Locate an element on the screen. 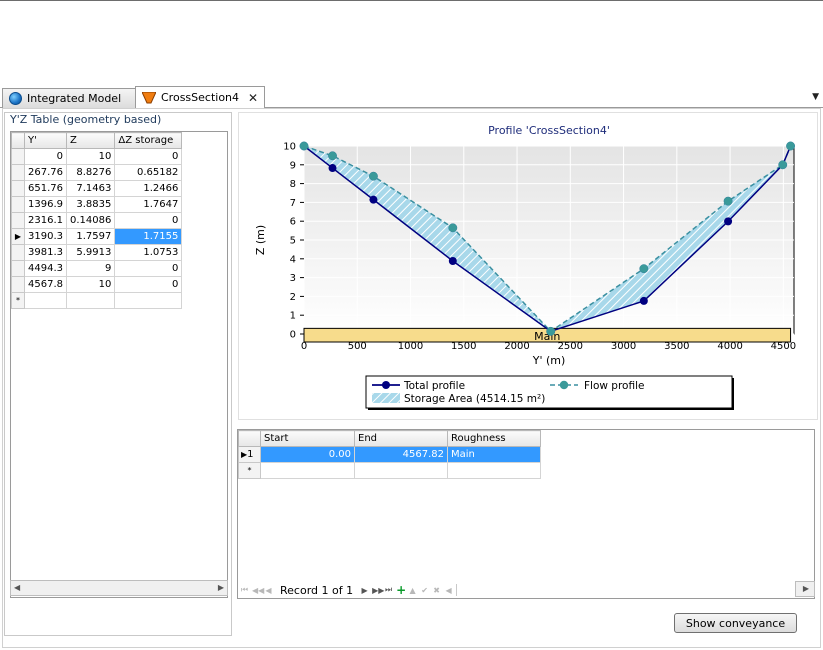  table-row: ▶ 3190.3 1.7597 1.7155 is located at coordinates (97, 236).